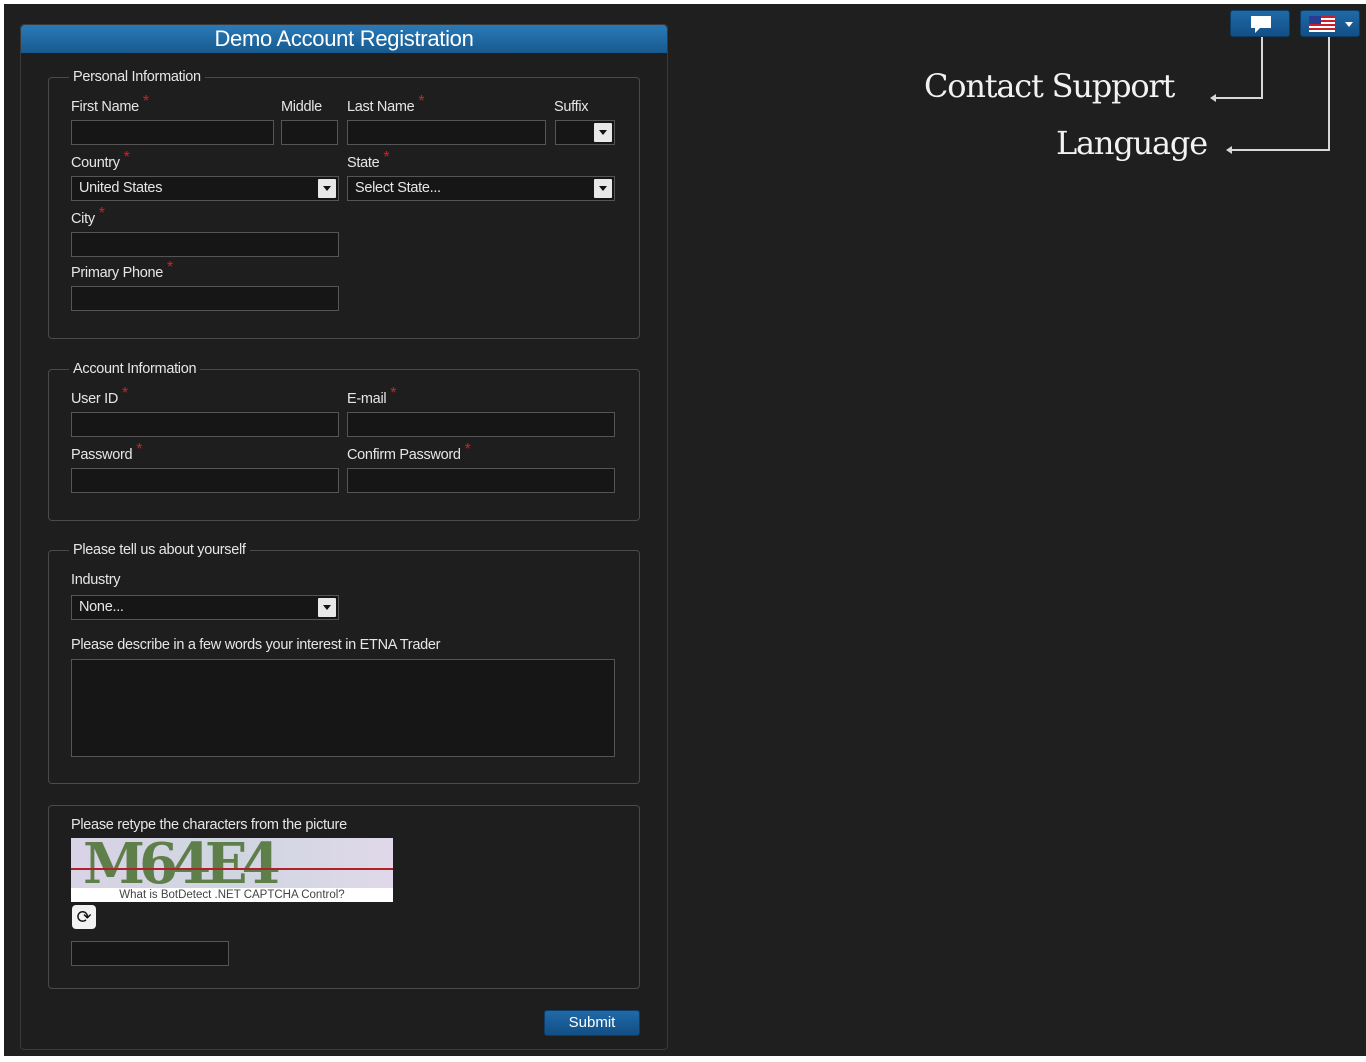  What do you see at coordinates (481, 480) in the screenshot?
I see `confirm-password-input` at bounding box center [481, 480].